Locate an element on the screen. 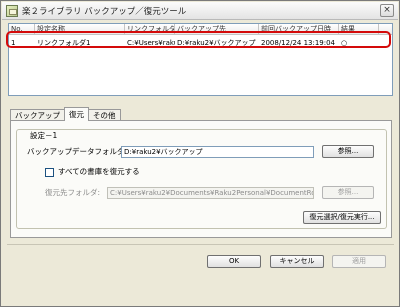 The height and width of the screenshot is (307, 400). app-icon is located at coordinates (12, 10).